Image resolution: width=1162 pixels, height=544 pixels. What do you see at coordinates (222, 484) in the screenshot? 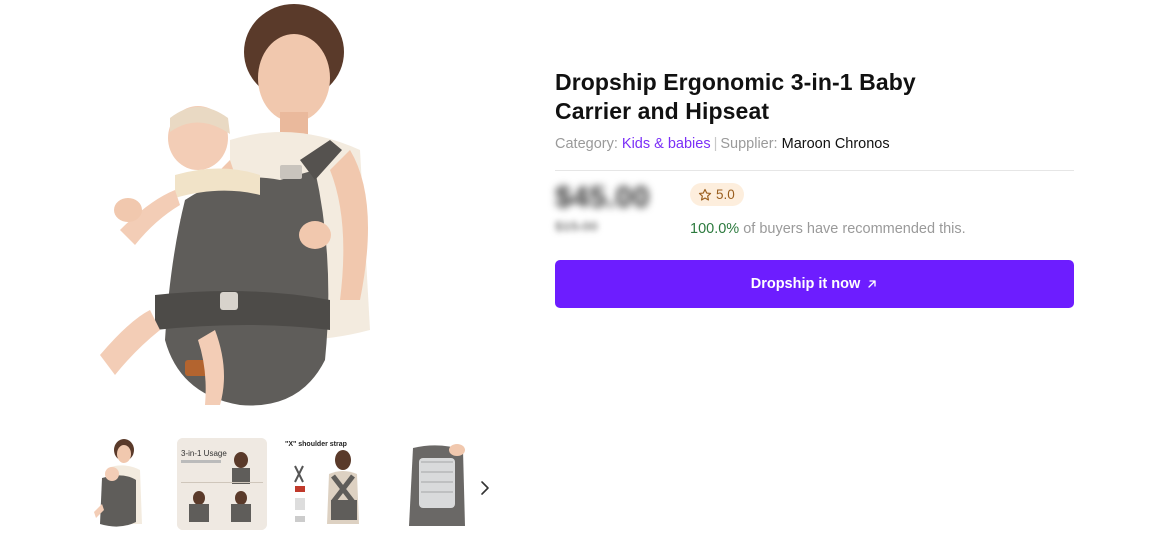
I see `thumbnail-2: 3-in-1 Usage` at bounding box center [222, 484].